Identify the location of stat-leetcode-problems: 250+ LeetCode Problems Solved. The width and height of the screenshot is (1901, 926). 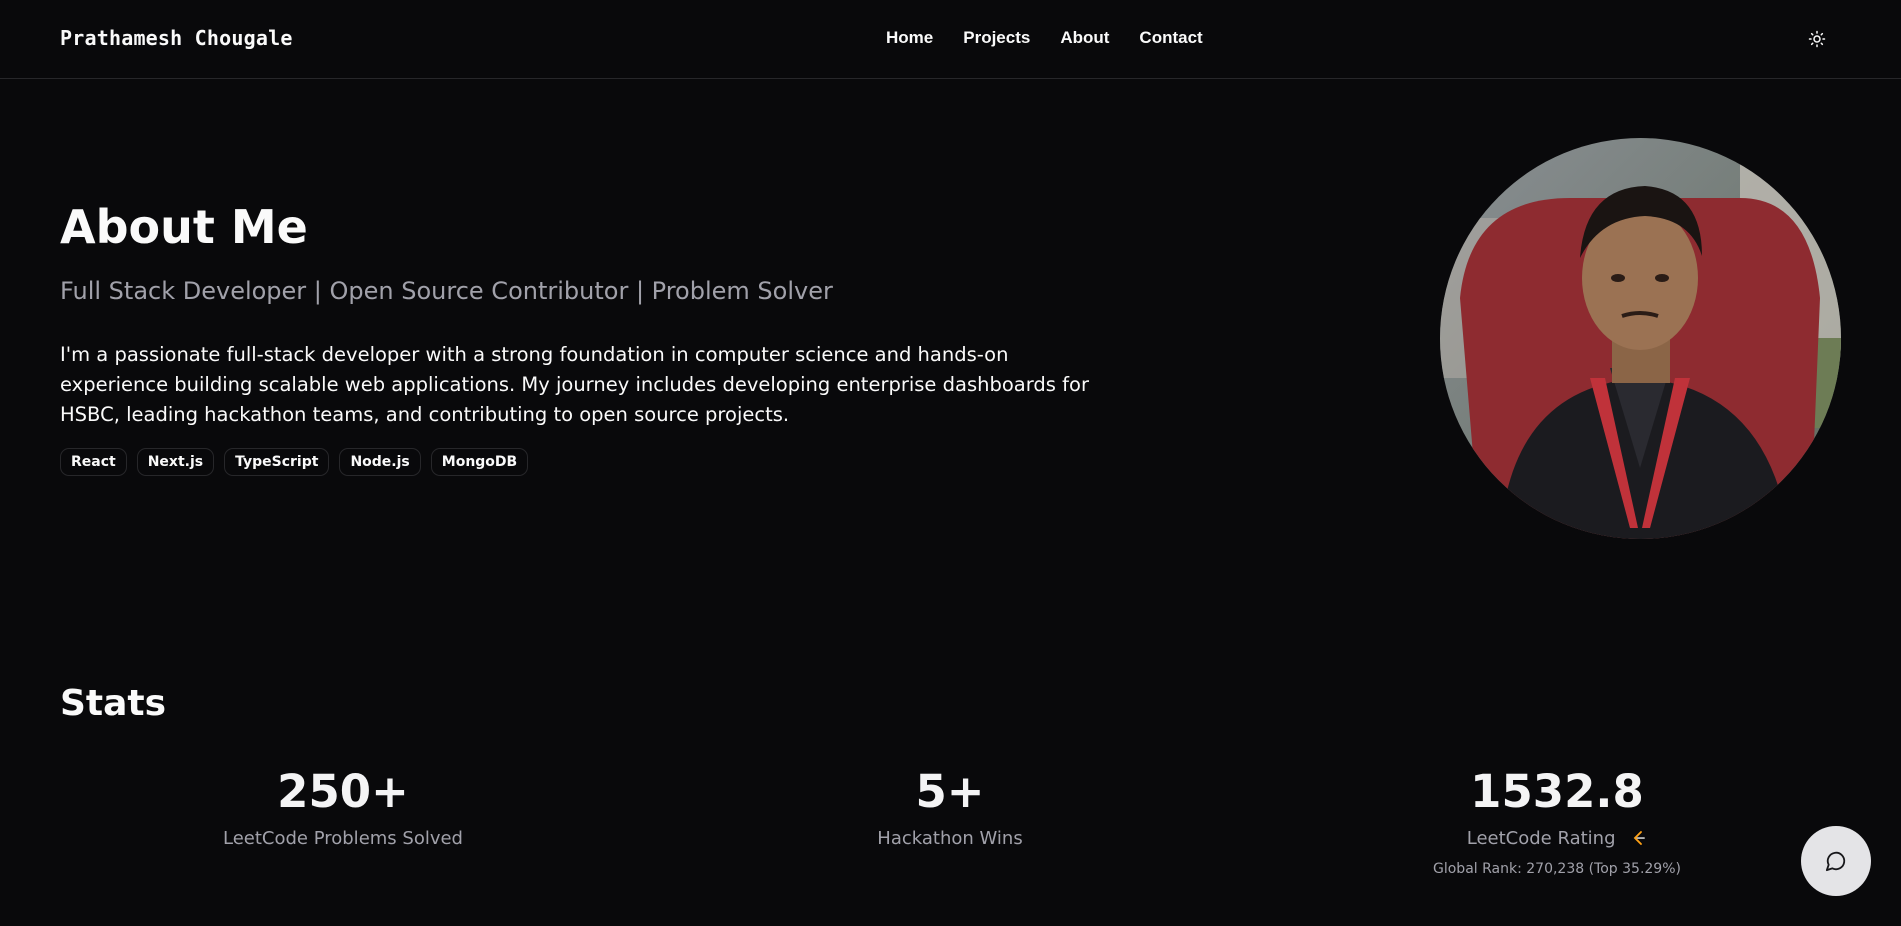
(343, 807).